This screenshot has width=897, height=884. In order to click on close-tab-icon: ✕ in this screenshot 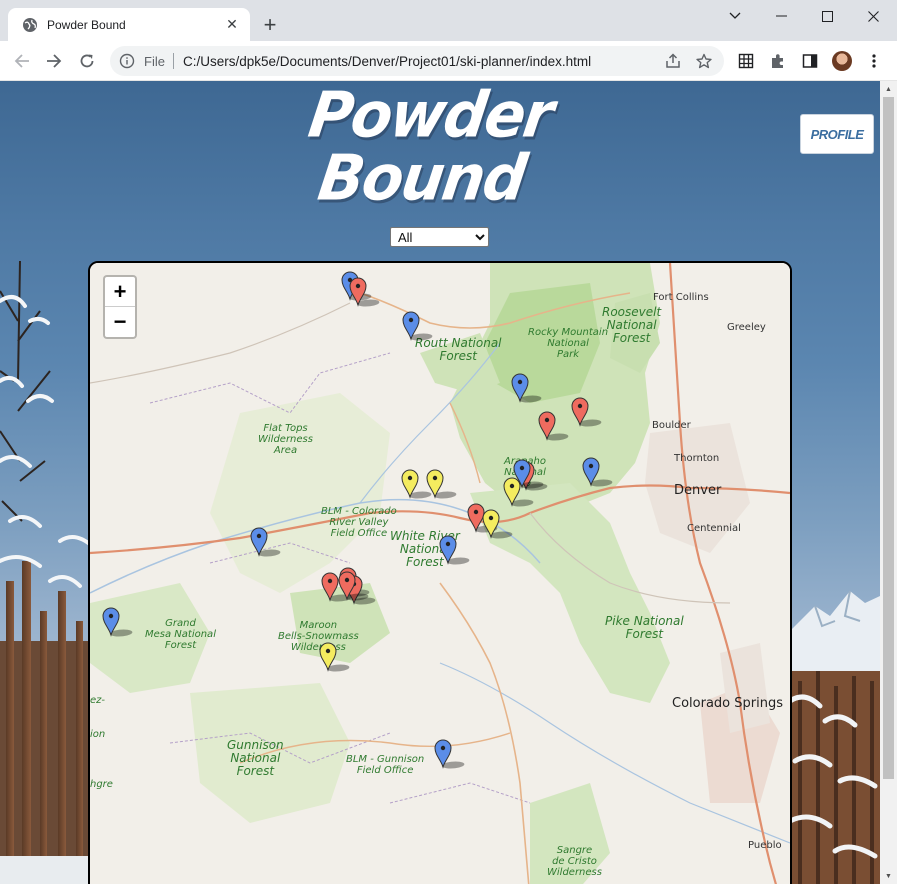, I will do `click(232, 24)`.